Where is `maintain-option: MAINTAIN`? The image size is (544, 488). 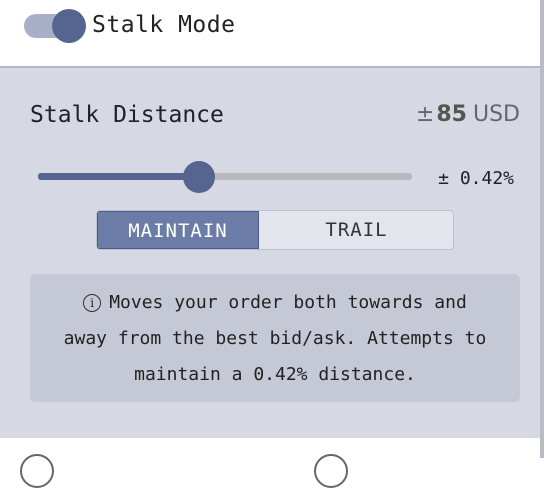
maintain-option: MAINTAIN is located at coordinates (178, 230).